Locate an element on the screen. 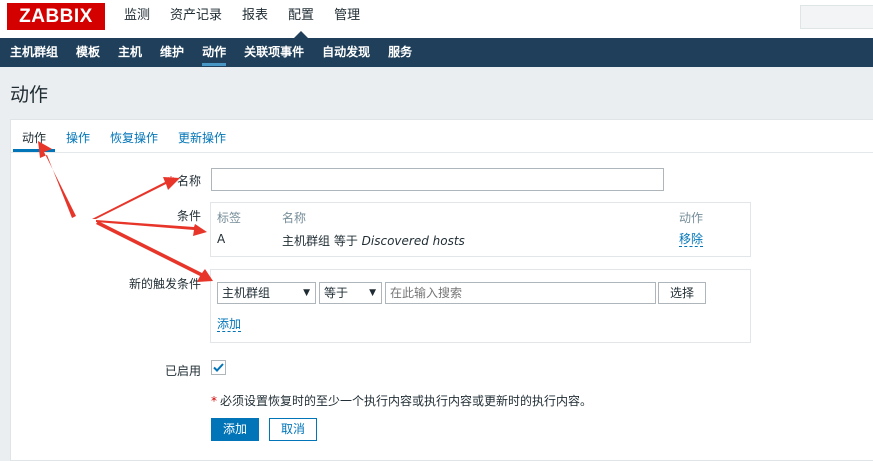  main-menu-monitoring: 监测 is located at coordinates (137, 19).